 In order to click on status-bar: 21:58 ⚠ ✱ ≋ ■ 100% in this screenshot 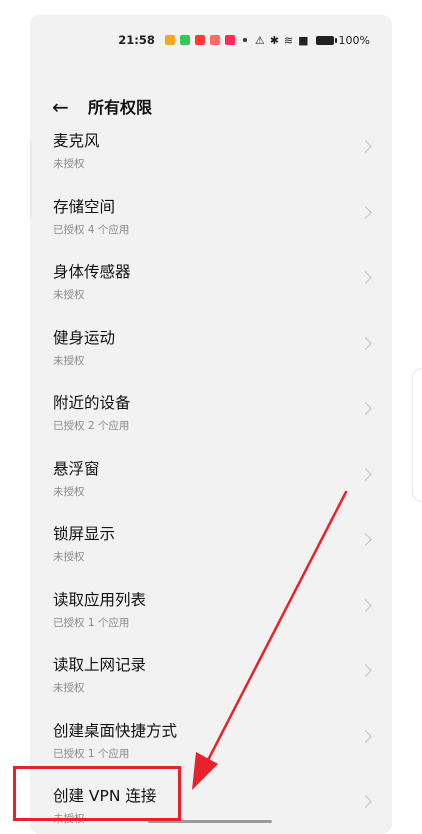, I will do `click(211, 40)`.